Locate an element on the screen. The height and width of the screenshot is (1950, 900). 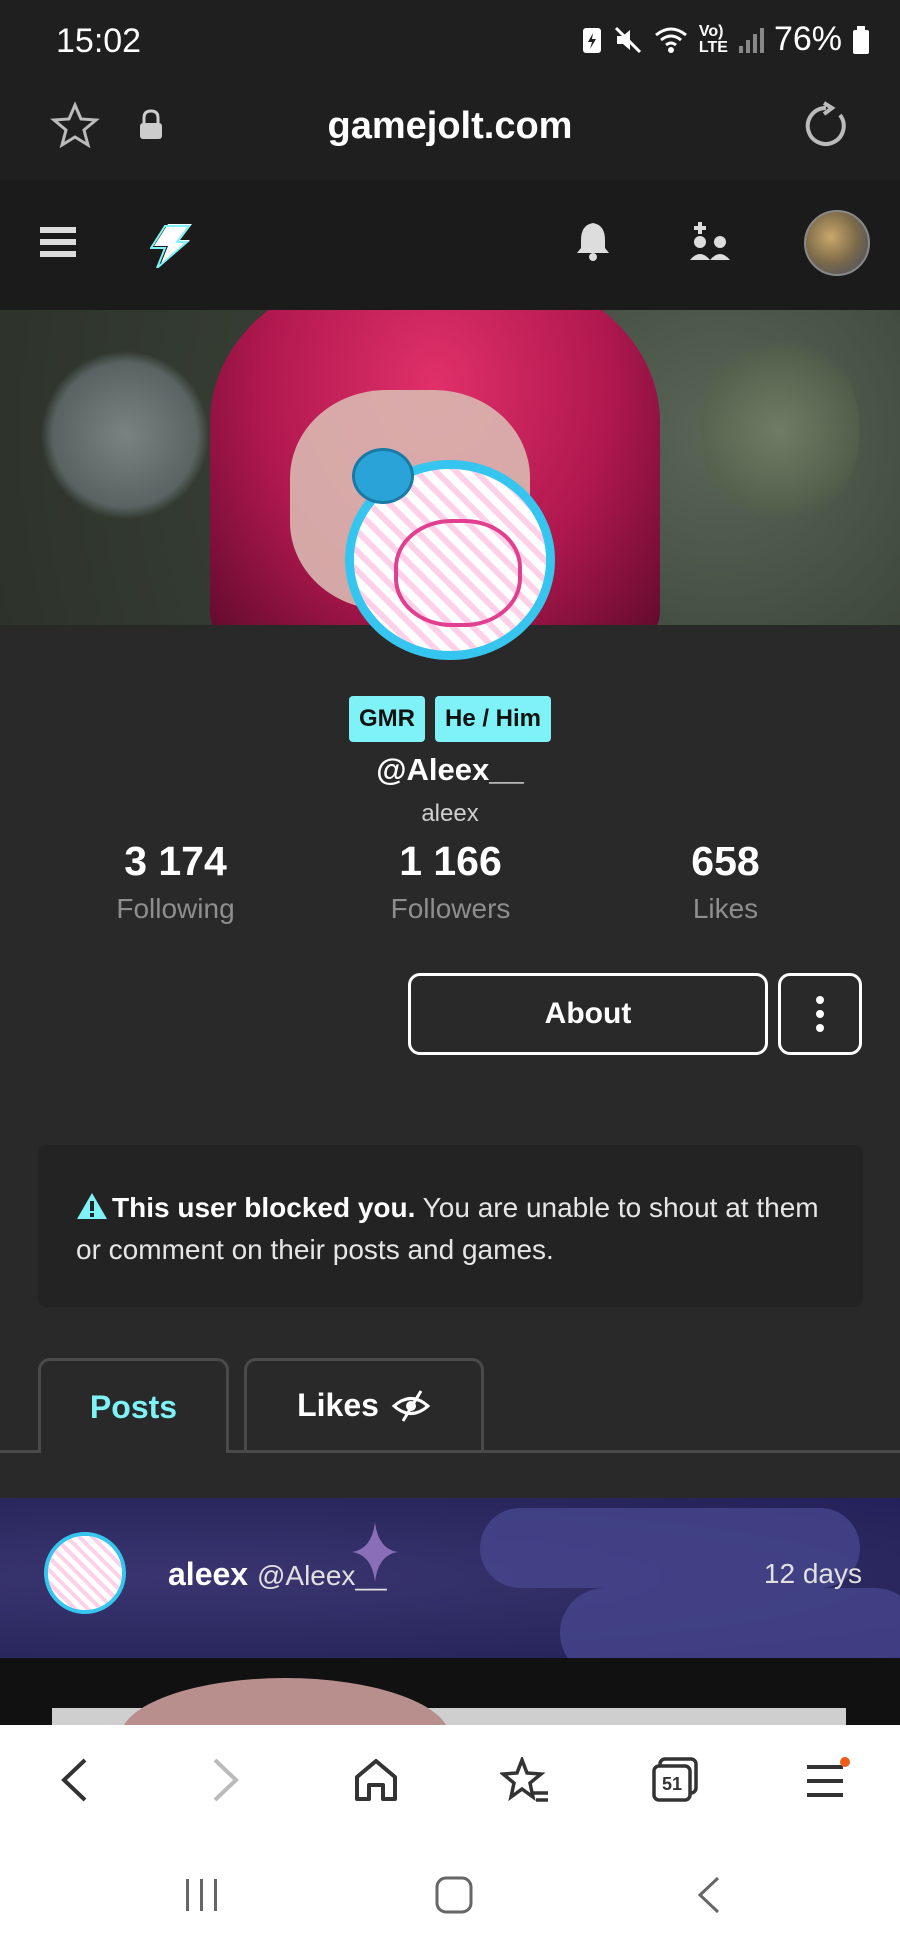
stat-likes: 658 Likes is located at coordinates (725, 881).